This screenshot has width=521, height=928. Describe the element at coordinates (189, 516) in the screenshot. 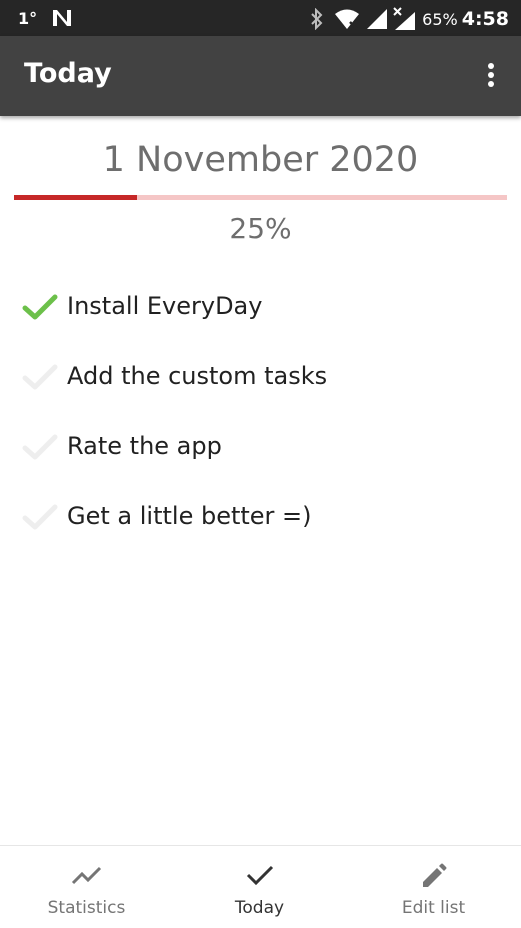

I see `task-label: Get a little better =)` at that location.